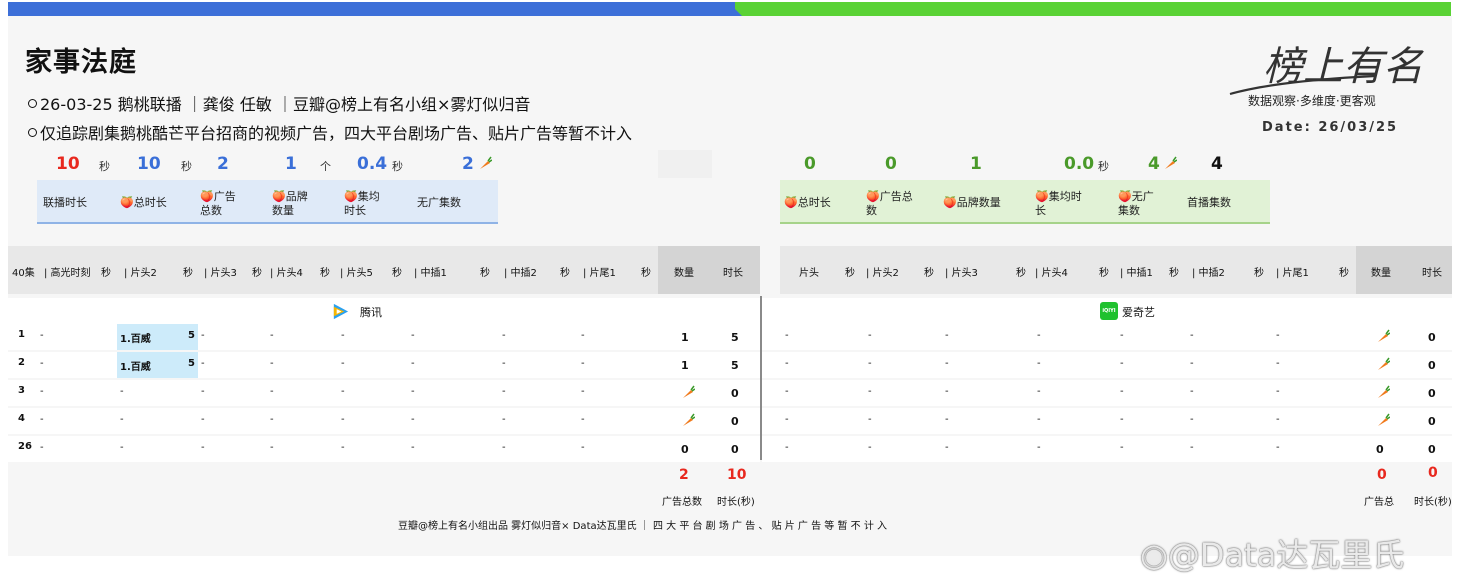 The width and height of the screenshot is (1462, 588). I want to click on table-header-cell: | 片头4, so click(1051, 273).